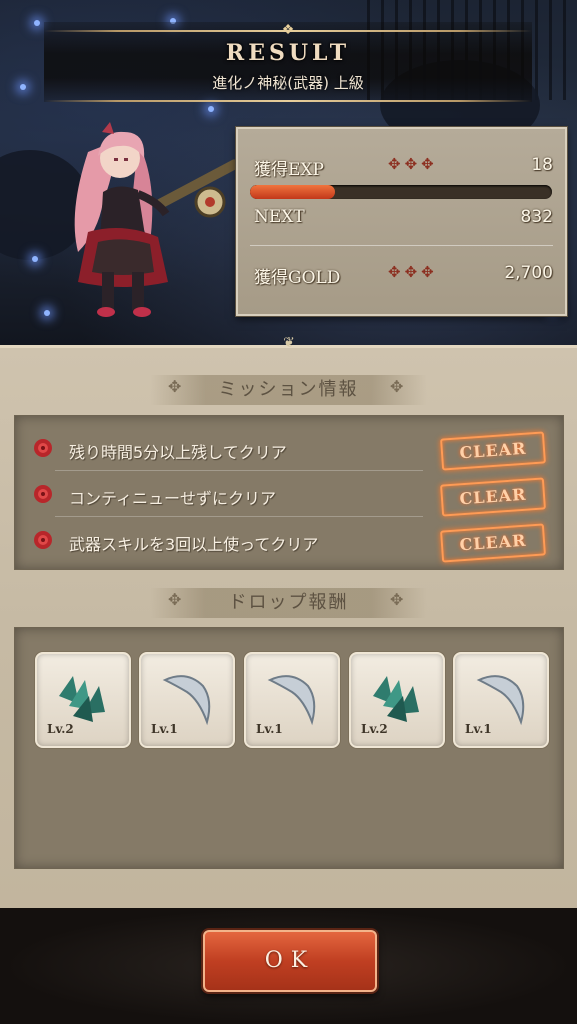 The image size is (577, 1024). I want to click on drop-heading: ✥ ドロップ報酬 ✥, so click(288, 603).